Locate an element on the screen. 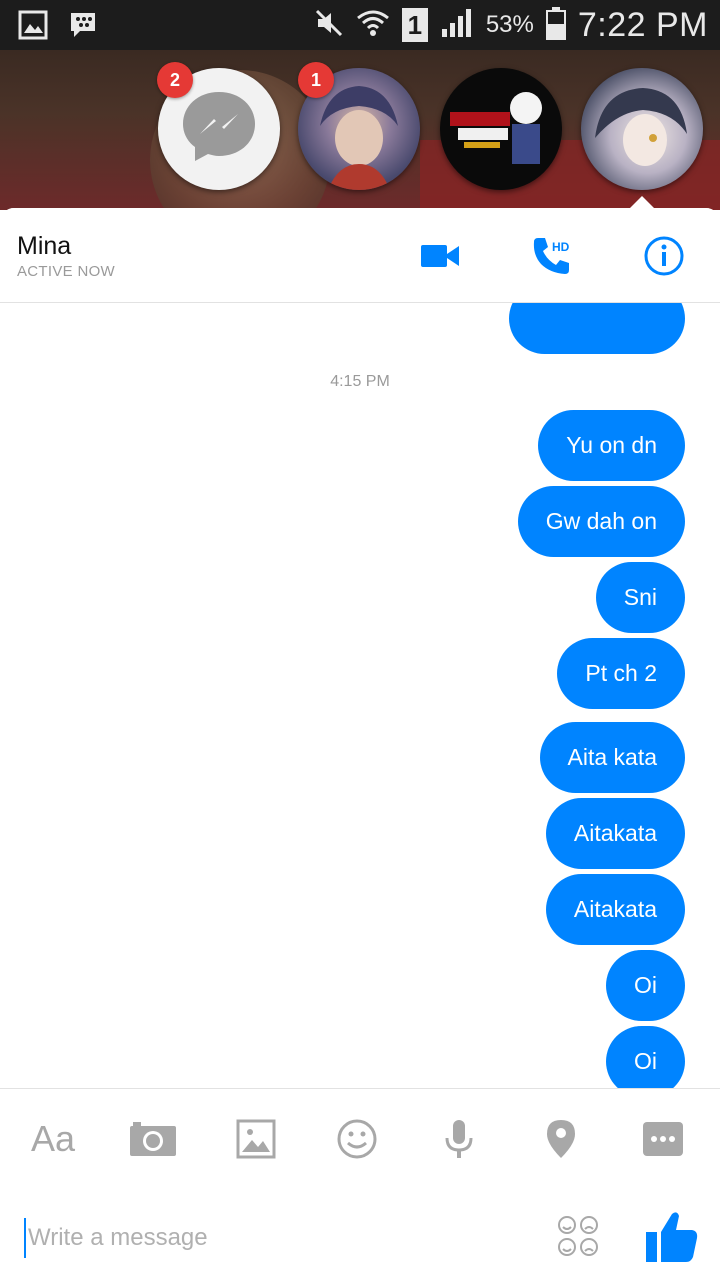  chat-header: Mina ACTIVE NOW HD is located at coordinates (360, 255).